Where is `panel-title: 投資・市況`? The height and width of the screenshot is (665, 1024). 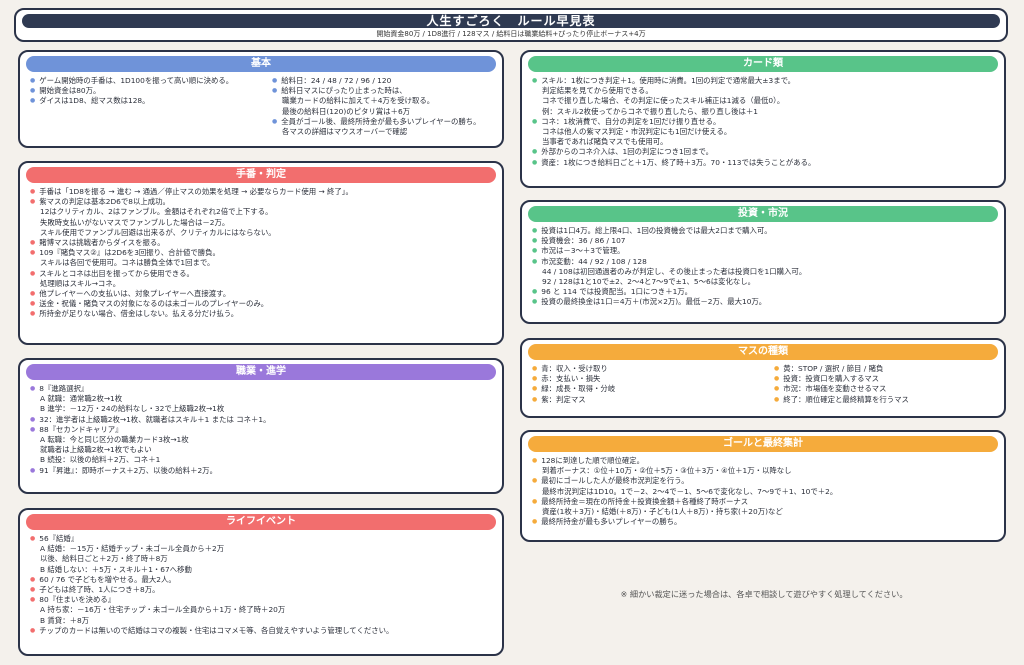
panel-title: 投資・市況 is located at coordinates (763, 214).